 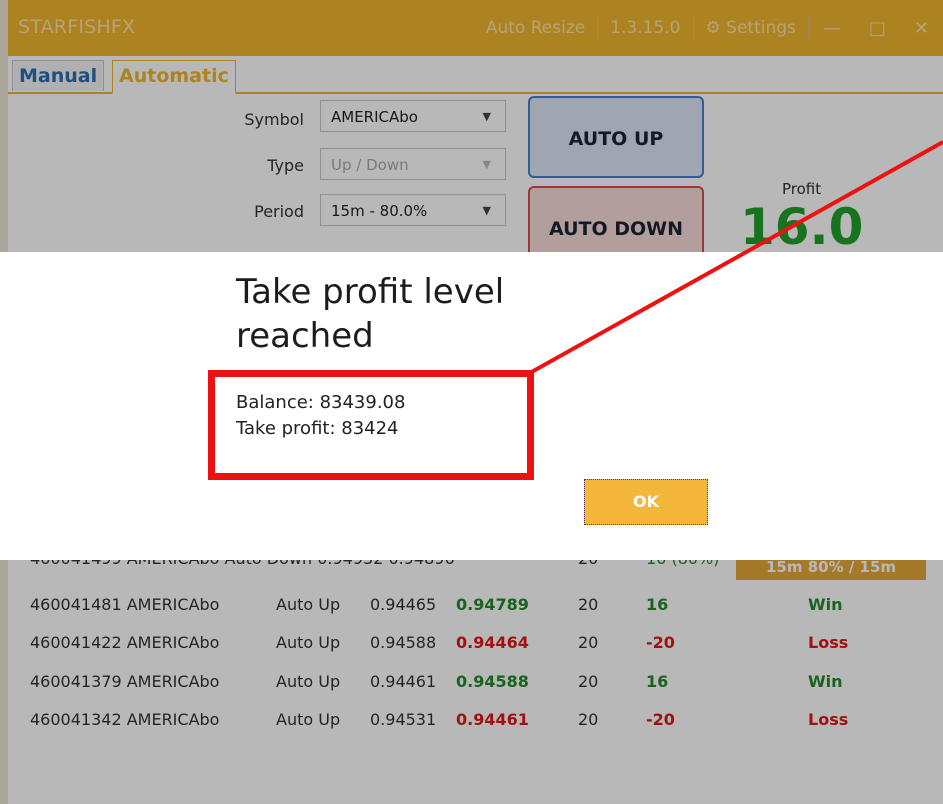 I want to click on ok-button: OK, so click(x=646, y=502).